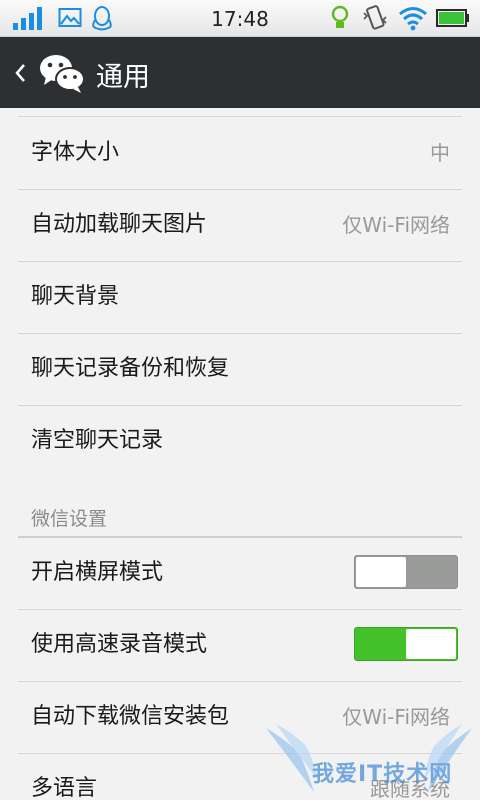 This screenshot has height=800, width=480. I want to click on high-speed-recording-toggle, so click(406, 644).